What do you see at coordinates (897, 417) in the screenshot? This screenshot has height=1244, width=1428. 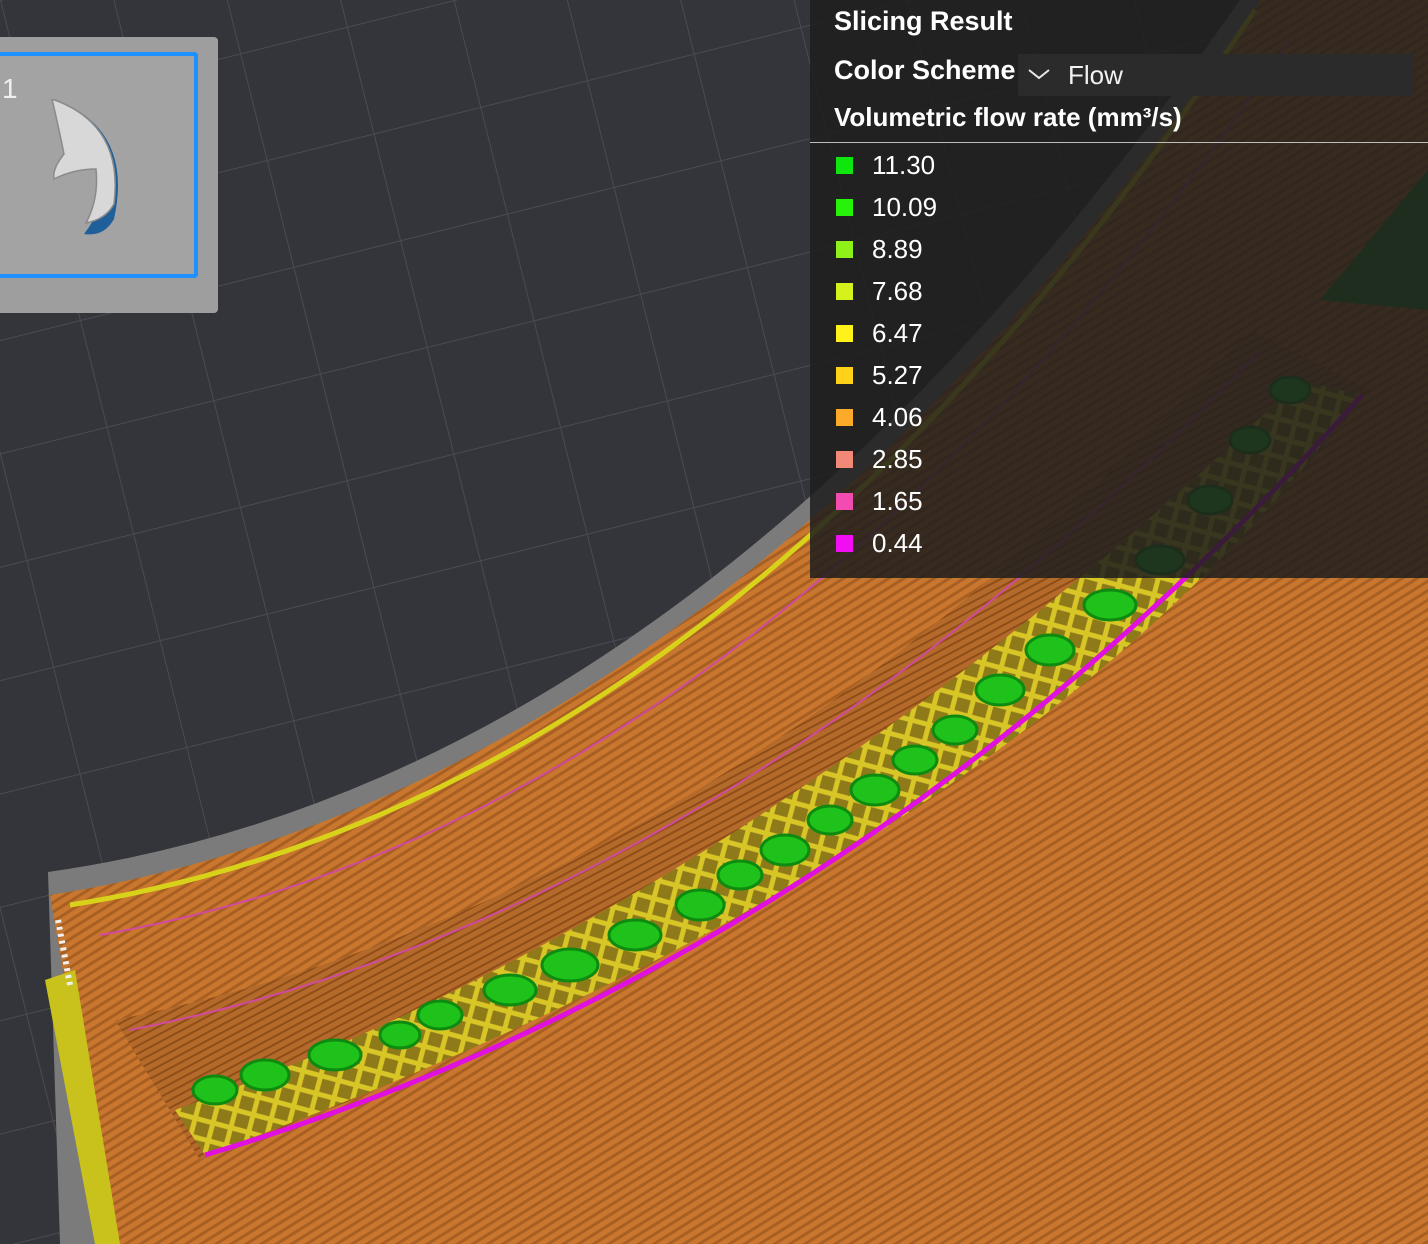 I see `legend-value: 4.06` at bounding box center [897, 417].